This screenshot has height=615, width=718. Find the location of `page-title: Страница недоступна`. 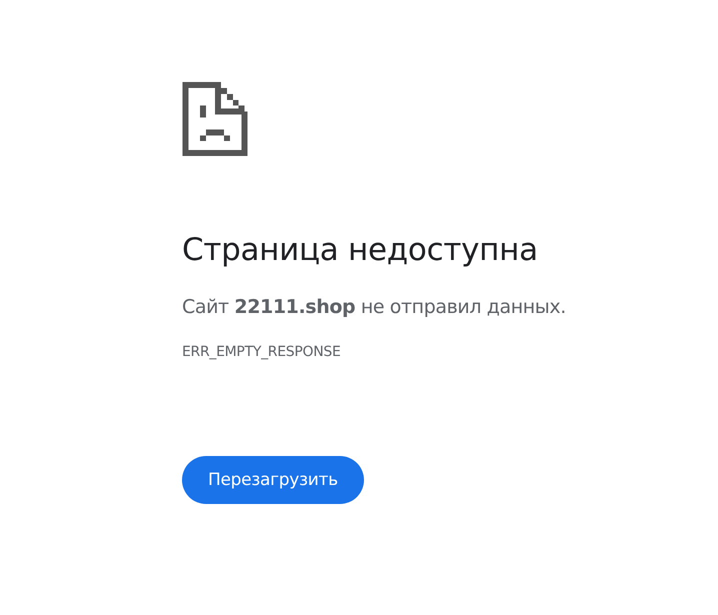

page-title: Страница недоступна is located at coordinates (360, 250).